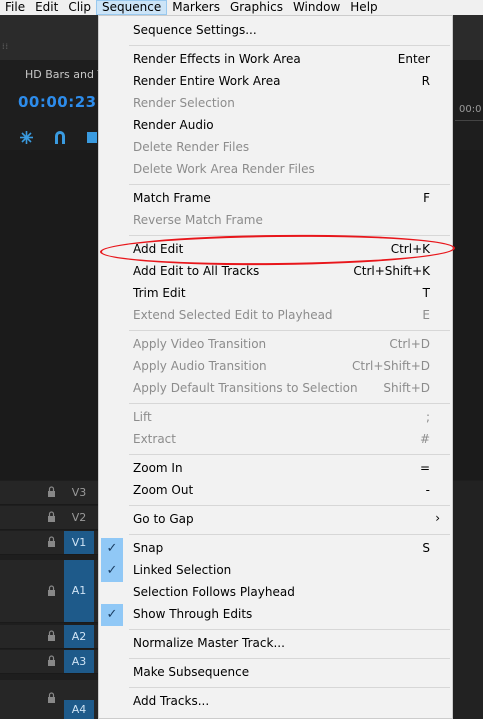 This screenshot has height=719, width=483. Describe the element at coordinates (275, 673) in the screenshot. I see `menu-item-make-subsequence: Make Subsequence` at that location.